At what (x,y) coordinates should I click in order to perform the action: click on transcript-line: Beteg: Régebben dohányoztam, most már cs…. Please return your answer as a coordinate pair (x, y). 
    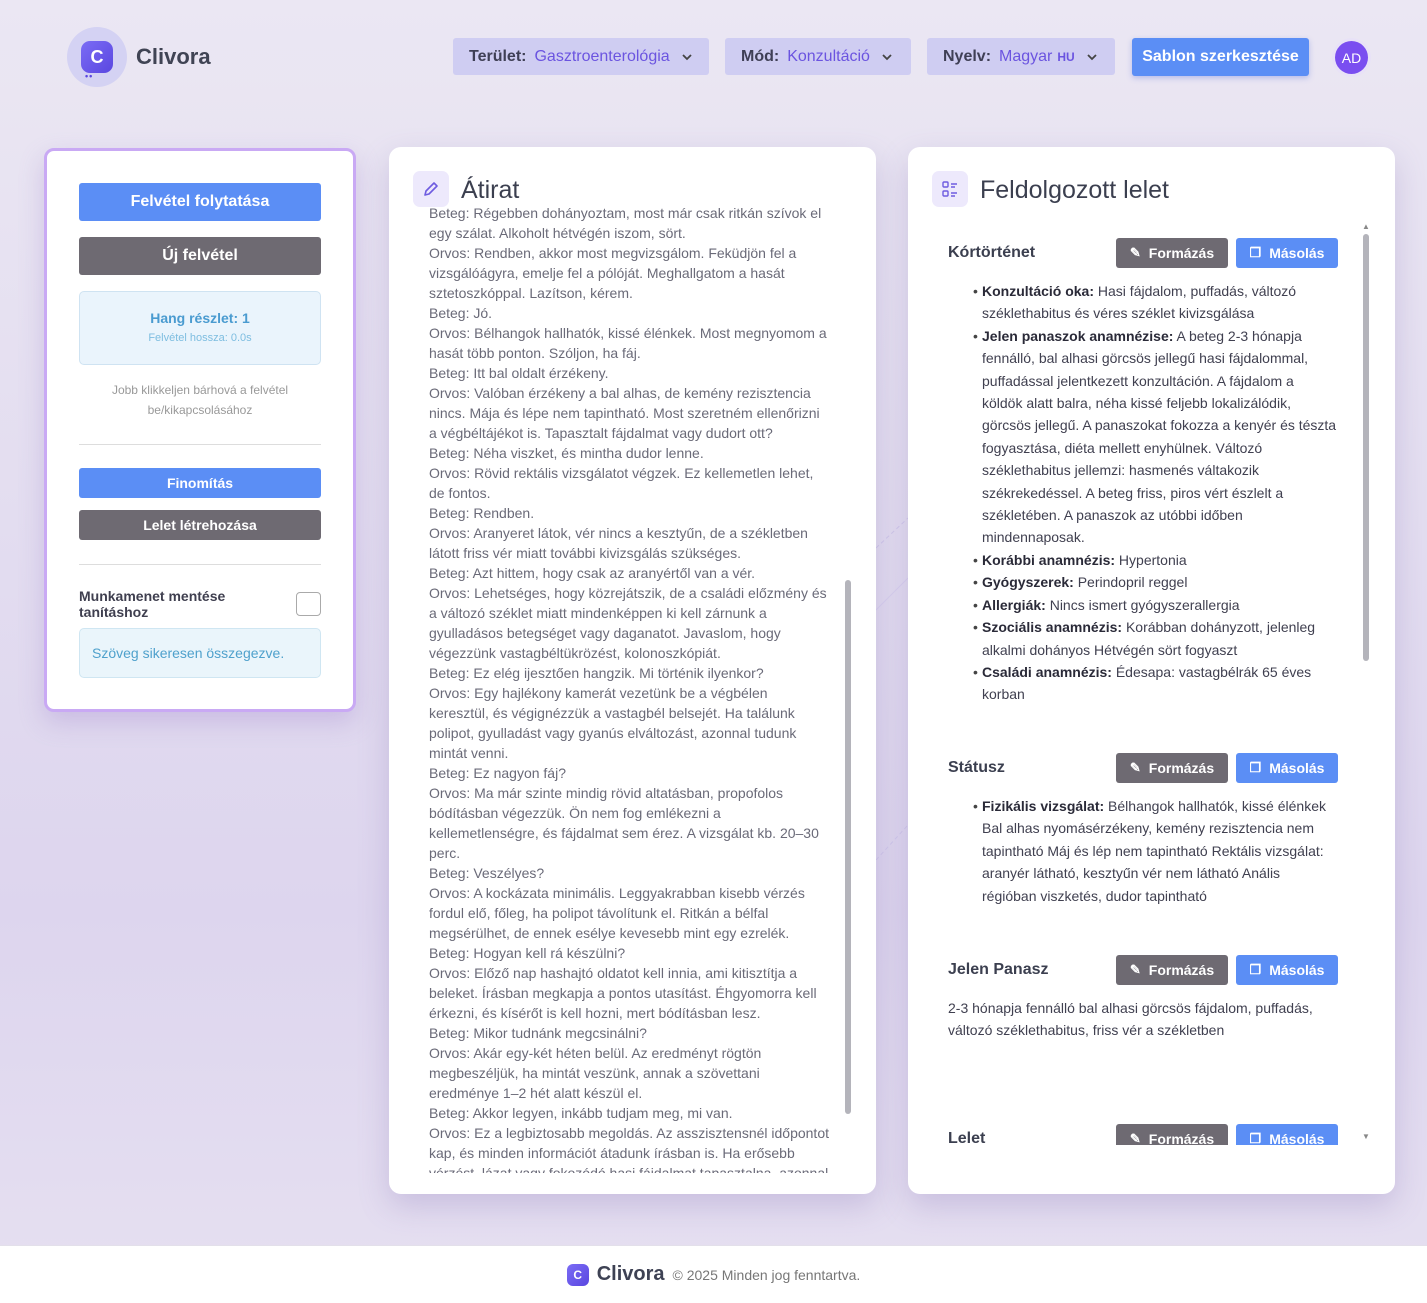
    Looking at the image, I should click on (625, 223).